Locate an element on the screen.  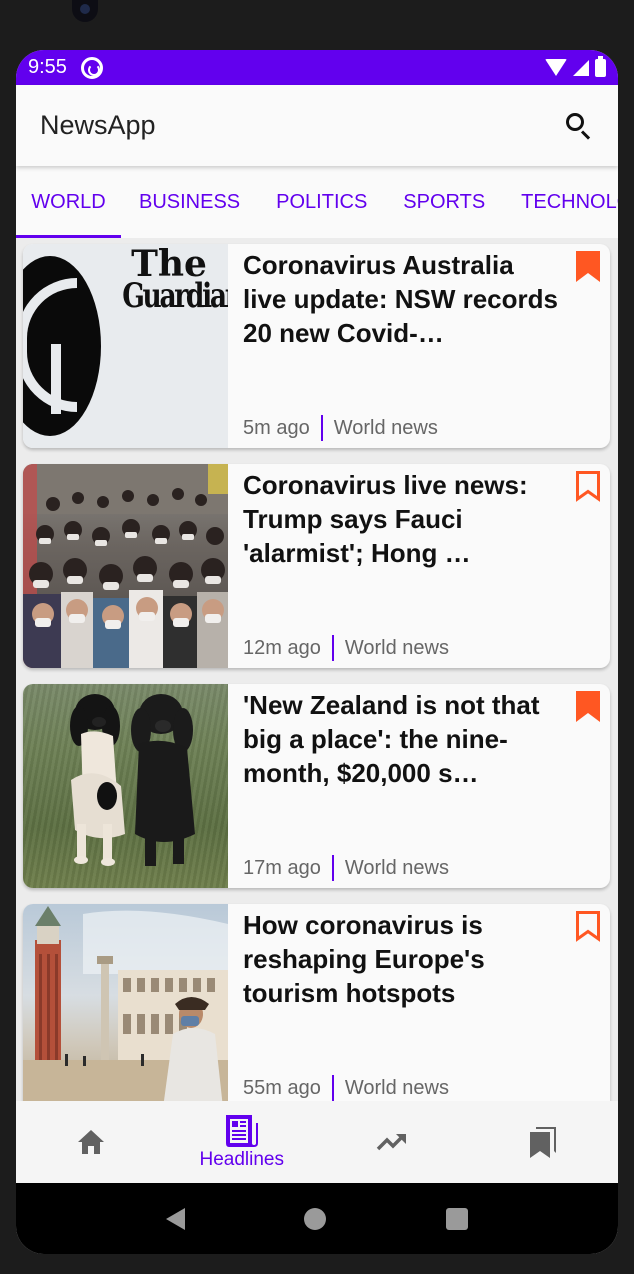
system-navigation-bar is located at coordinates (317, 1218).